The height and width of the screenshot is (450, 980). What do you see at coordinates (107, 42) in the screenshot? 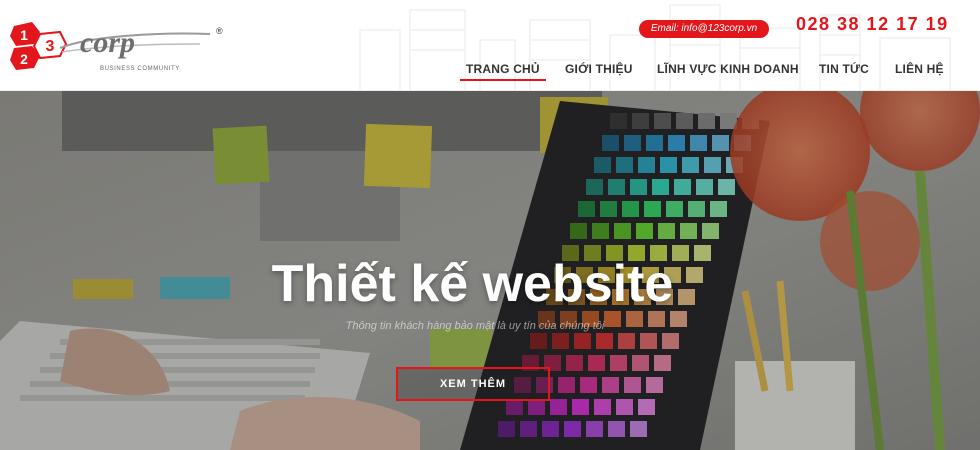
I see `svg-text: corp` at bounding box center [107, 42].